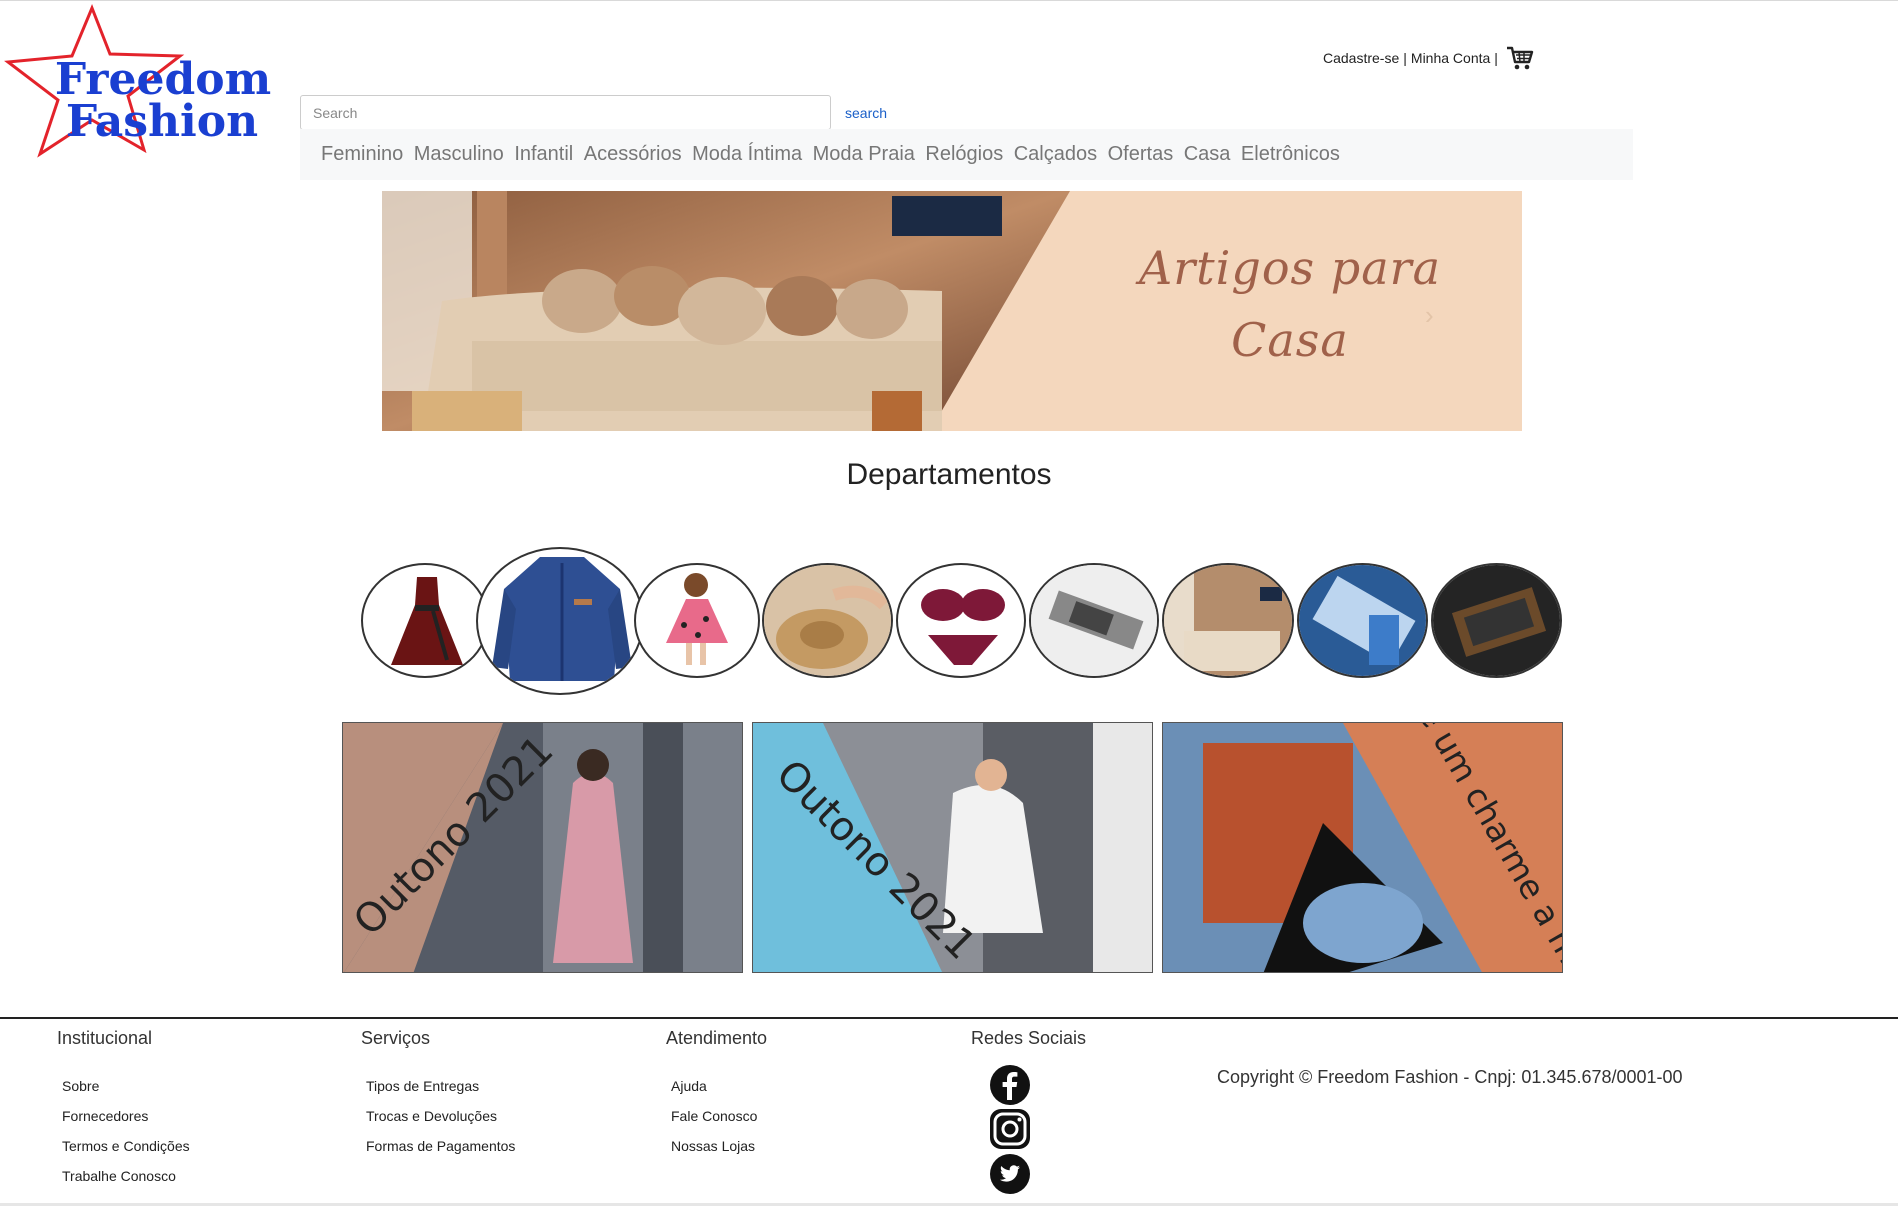  Describe the element at coordinates (864, 154) in the screenshot. I see `nav-item-moda-praia: Moda Praia` at that location.